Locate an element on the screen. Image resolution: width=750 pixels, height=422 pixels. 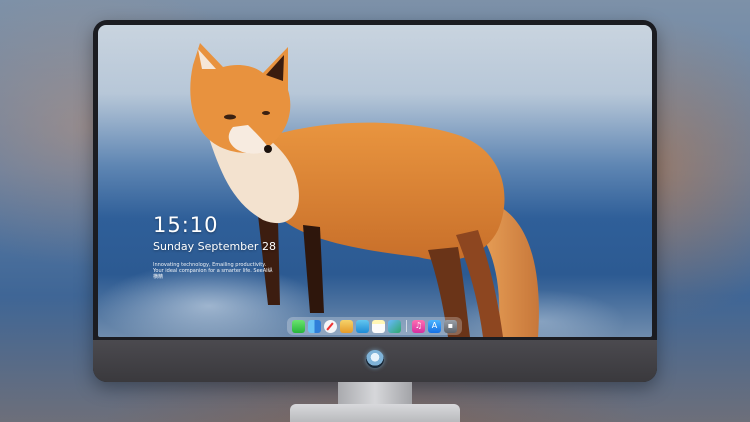
dock: ♫ A ▪ is located at coordinates (374, 326).